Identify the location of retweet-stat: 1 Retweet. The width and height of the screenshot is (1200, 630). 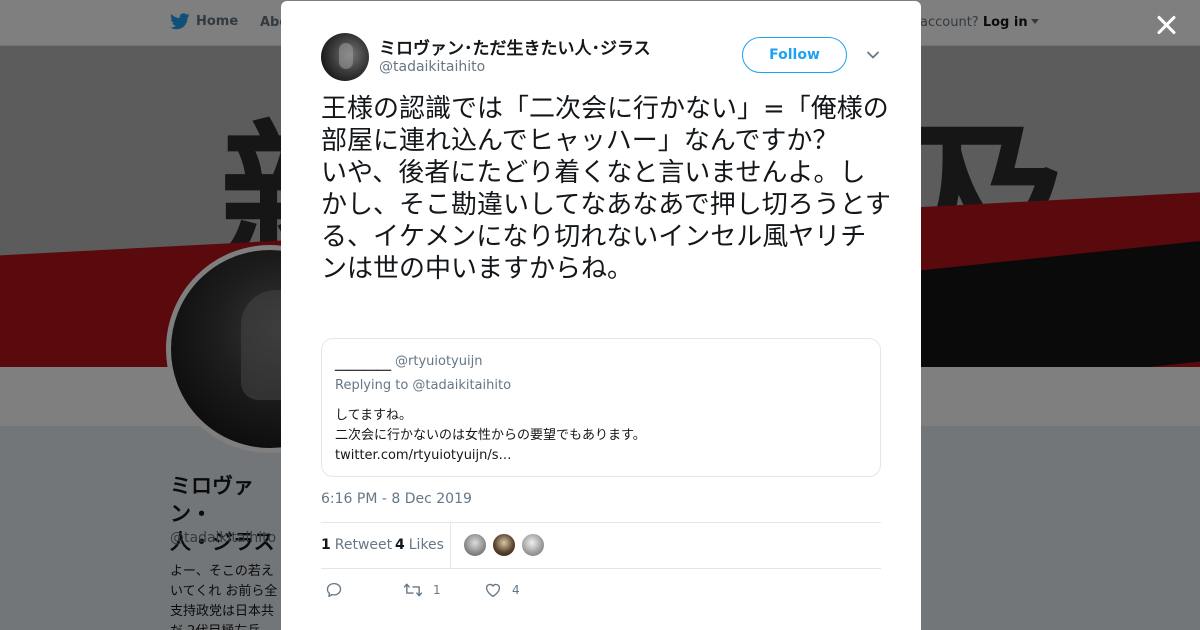
(356, 545).